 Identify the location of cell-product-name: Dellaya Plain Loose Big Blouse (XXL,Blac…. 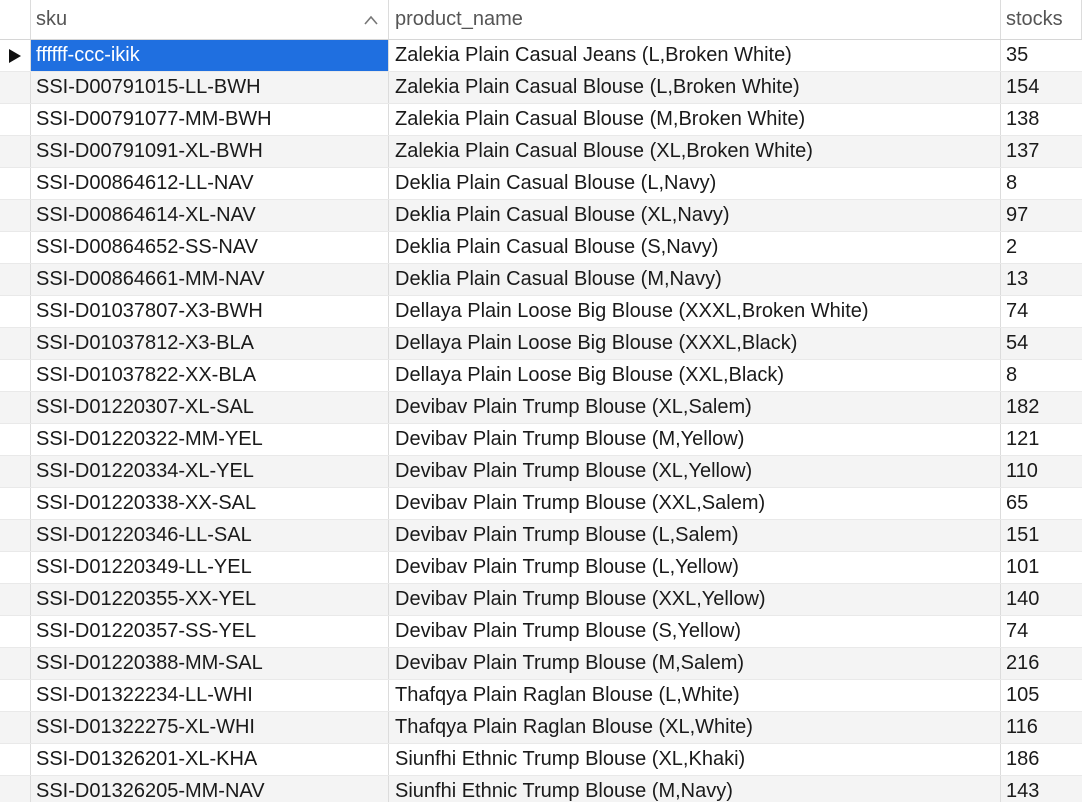
(695, 375).